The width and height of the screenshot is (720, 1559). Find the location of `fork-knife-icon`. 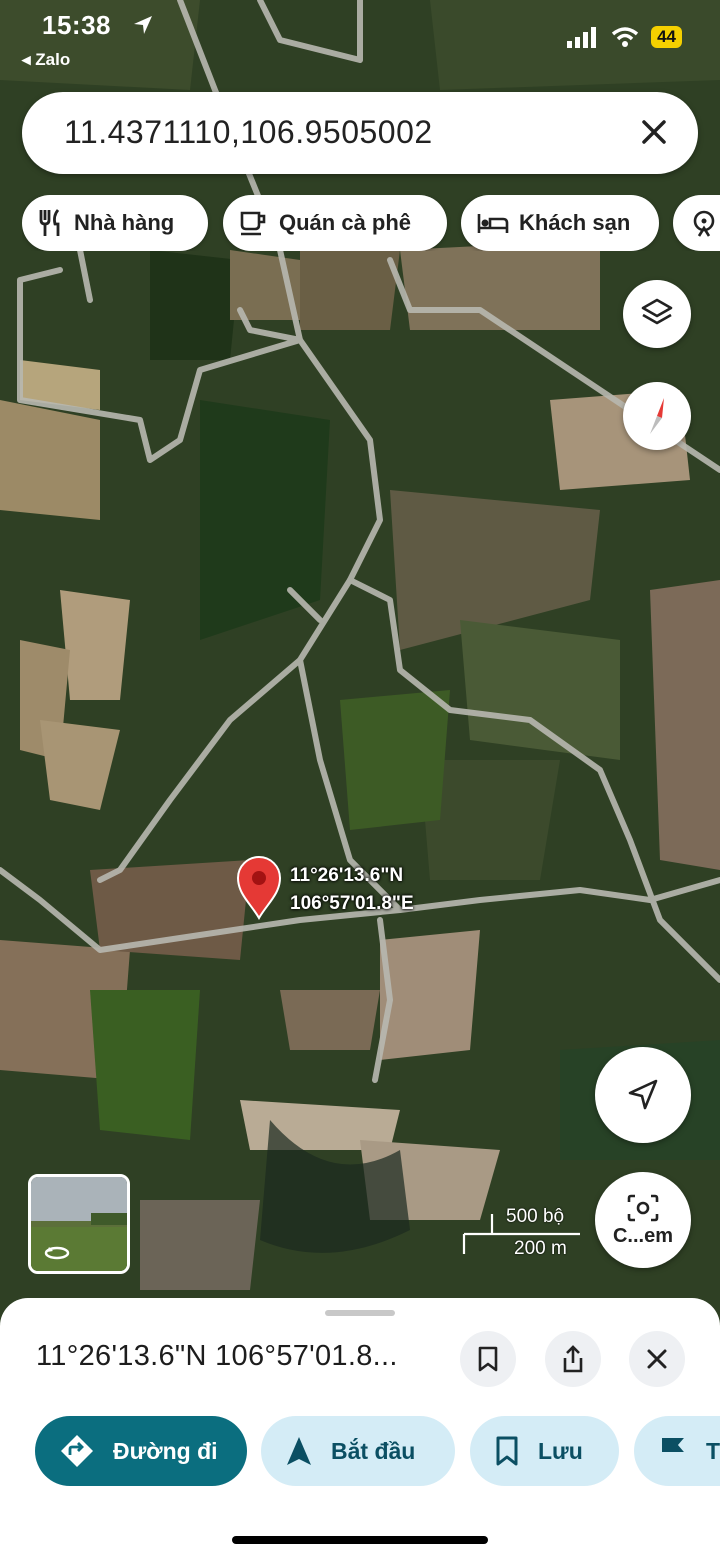

fork-knife-icon is located at coordinates (49, 222).